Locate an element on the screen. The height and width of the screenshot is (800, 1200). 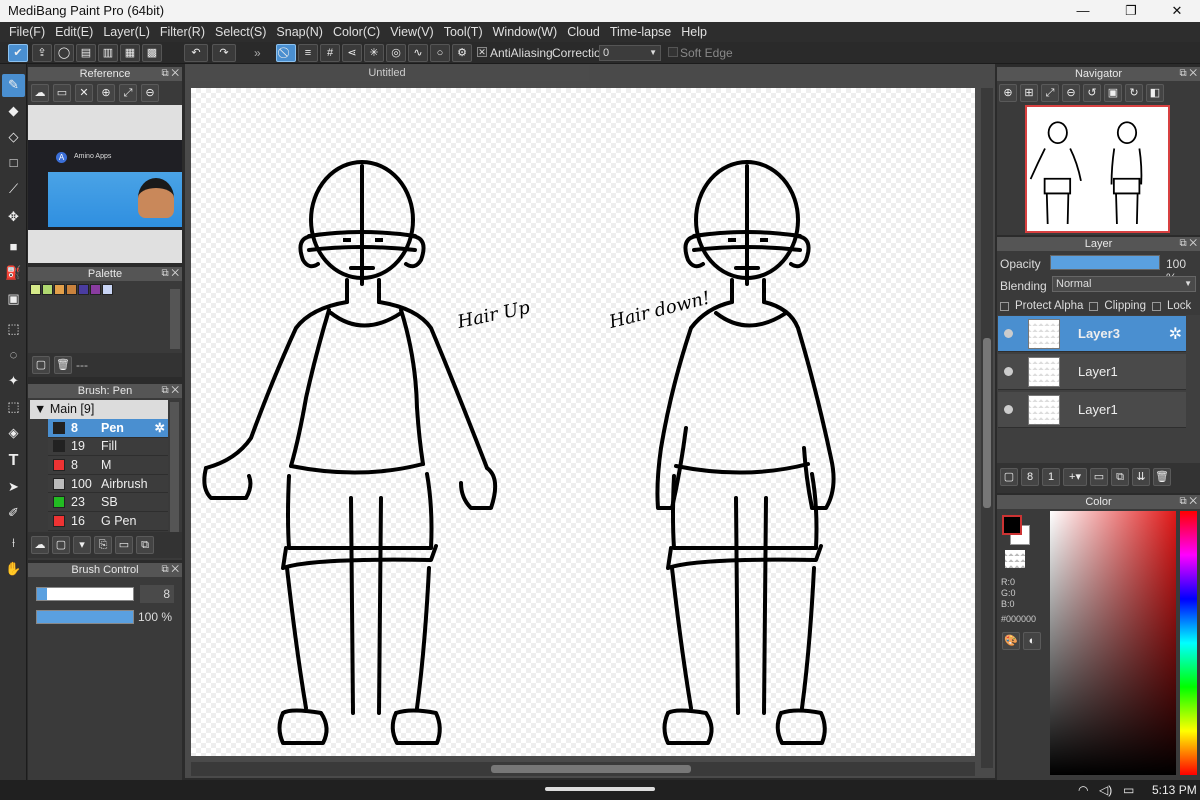
menu-snap: Snap(N) is located at coordinates (299, 32).